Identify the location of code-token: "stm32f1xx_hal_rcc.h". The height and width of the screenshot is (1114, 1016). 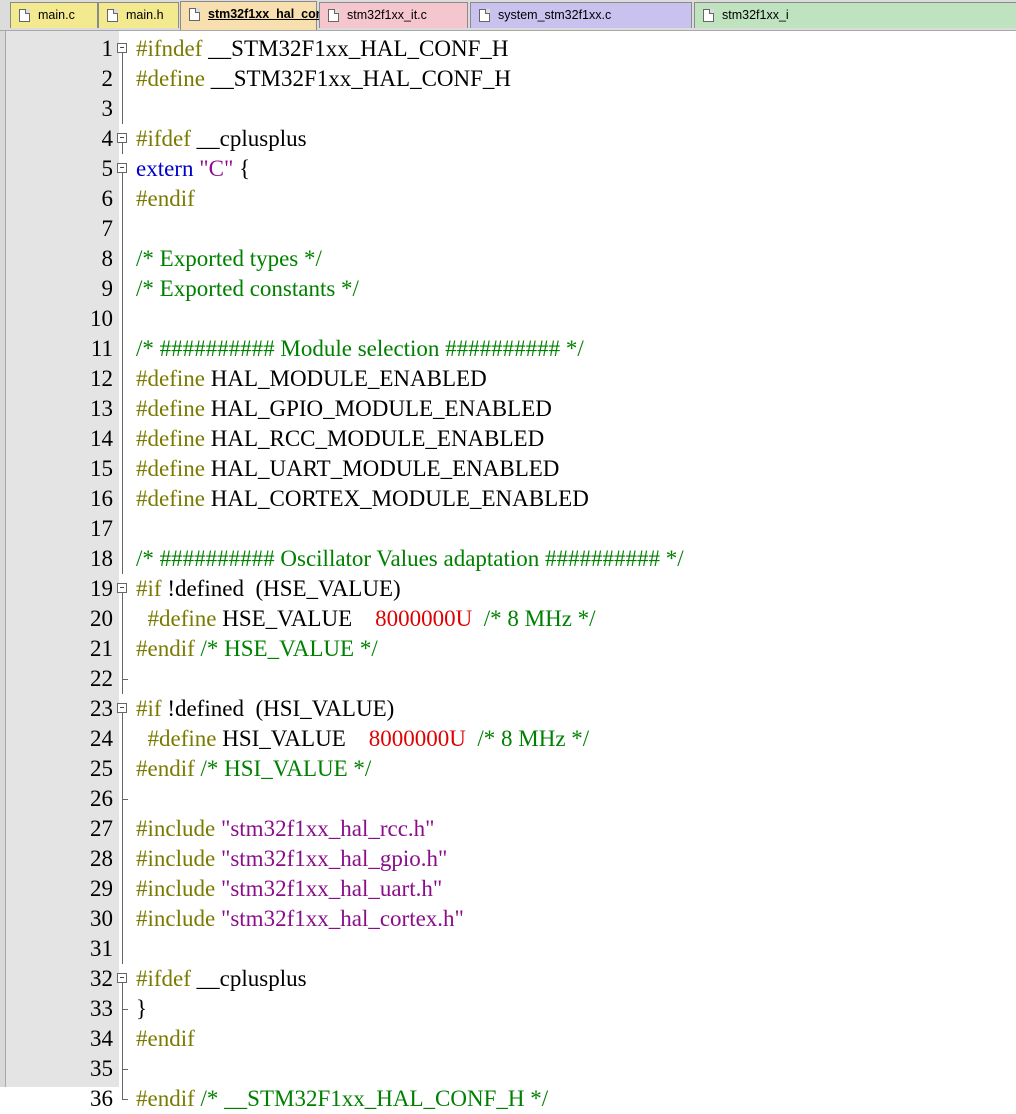
(327, 828).